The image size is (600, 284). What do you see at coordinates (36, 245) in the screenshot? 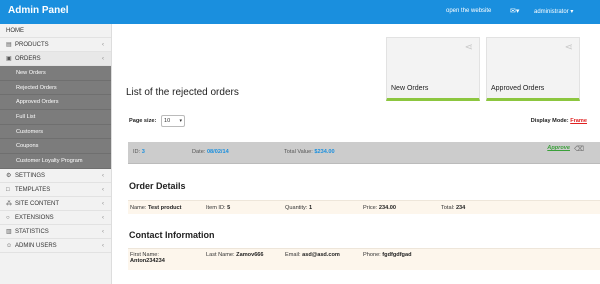
I see `sidebar-item-label: ADMIN USERS` at bounding box center [36, 245].